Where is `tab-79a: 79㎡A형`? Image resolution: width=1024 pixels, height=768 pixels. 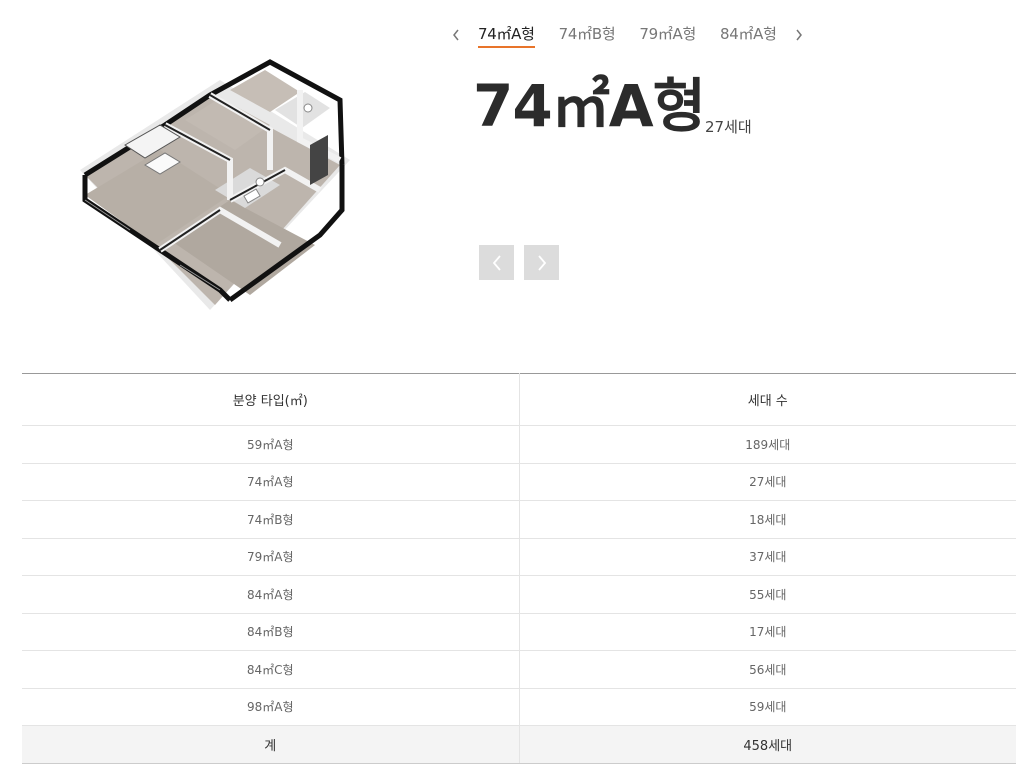 tab-79a: 79㎡A형 is located at coordinates (667, 35).